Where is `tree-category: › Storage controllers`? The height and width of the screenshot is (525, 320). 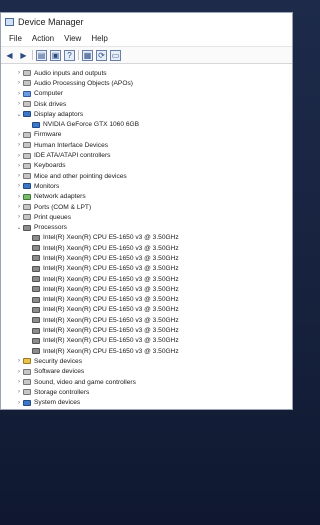
tree-category: › Storage controllers is located at coordinates (146, 392).